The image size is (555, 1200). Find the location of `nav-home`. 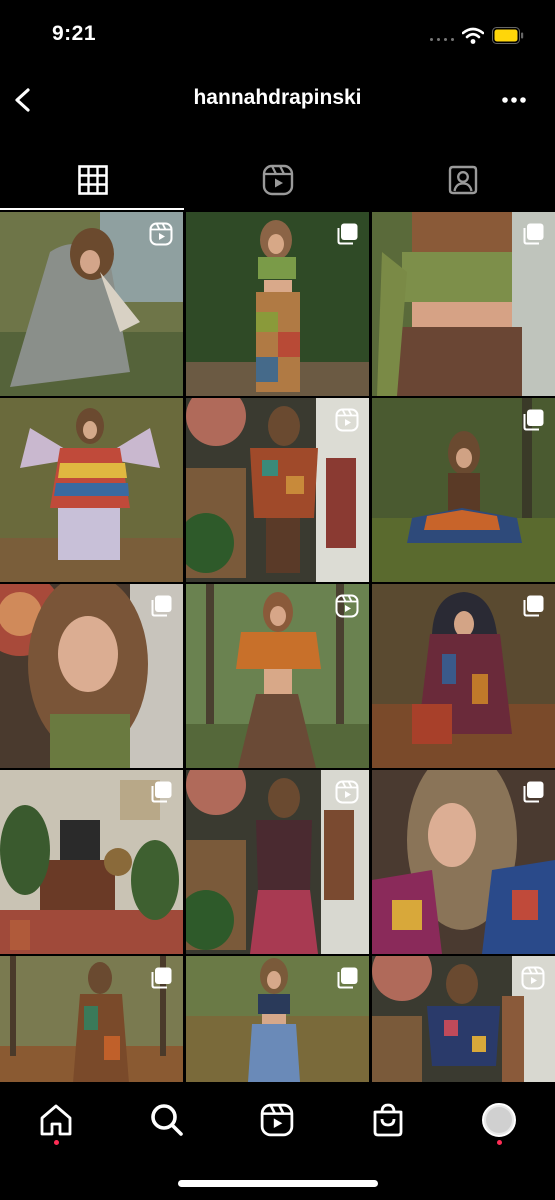

nav-home is located at coordinates (56, 1120).